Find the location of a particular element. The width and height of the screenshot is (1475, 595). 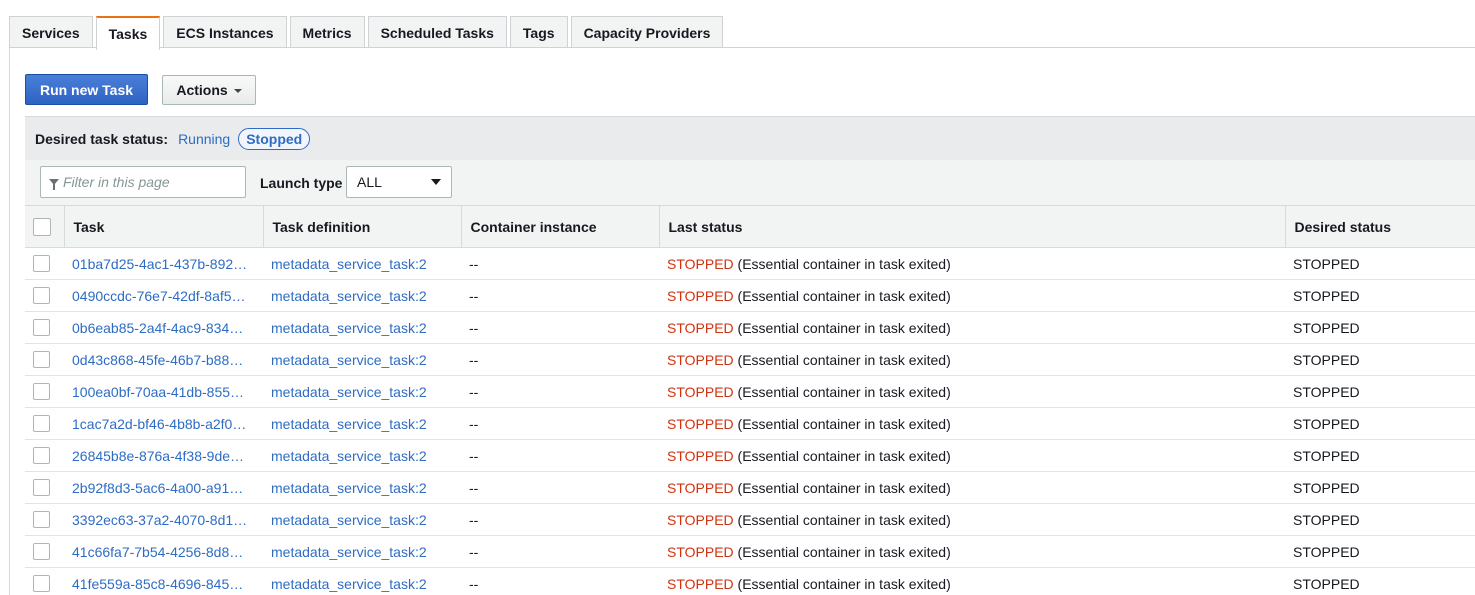

content-left-border is located at coordinates (9, 321).